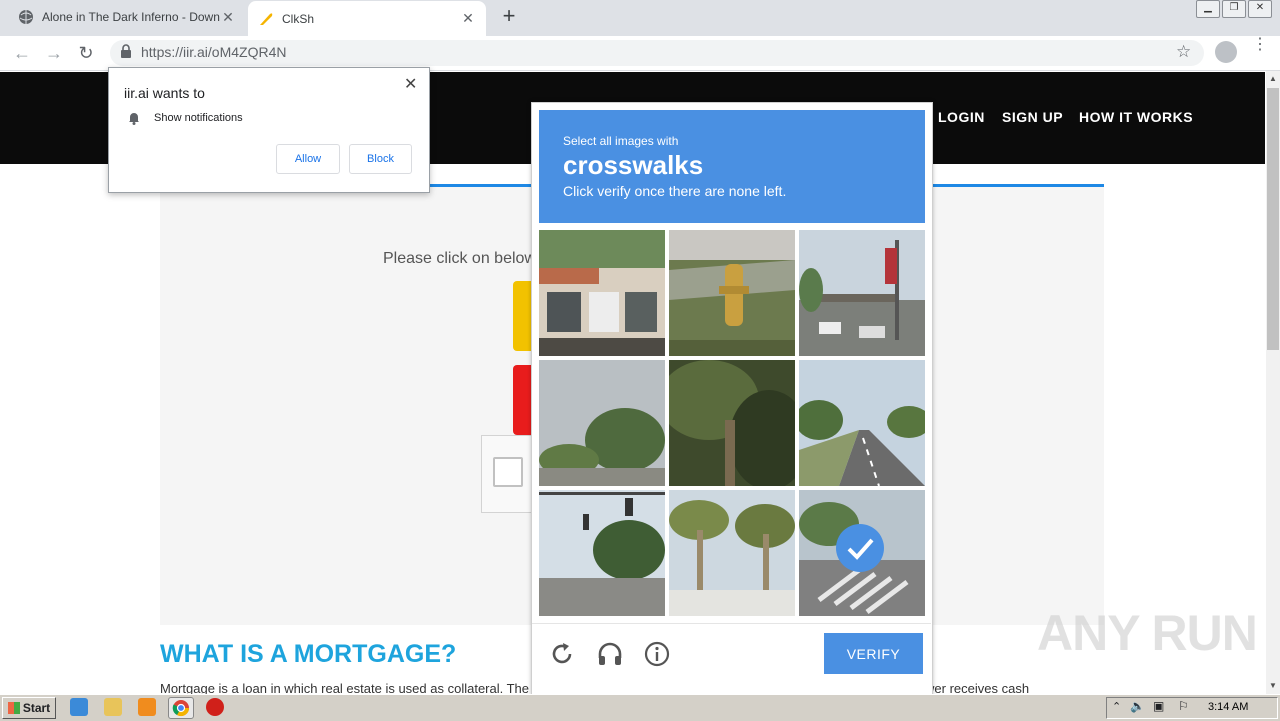 The height and width of the screenshot is (721, 1280). What do you see at coordinates (873, 653) in the screenshot?
I see `verify-button: VERIFY` at bounding box center [873, 653].